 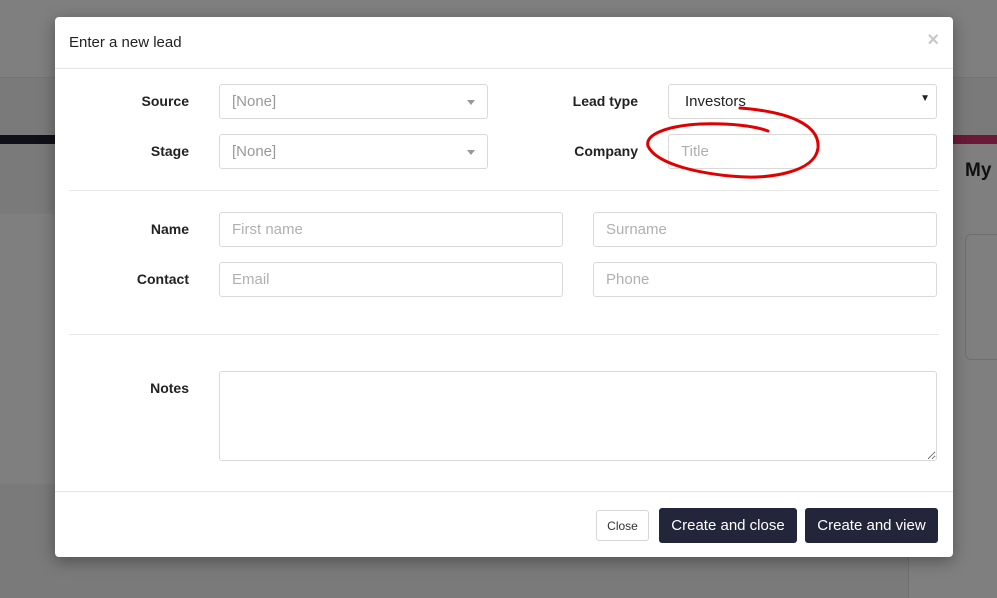 I want to click on contact-label: Contact, so click(x=162, y=279).